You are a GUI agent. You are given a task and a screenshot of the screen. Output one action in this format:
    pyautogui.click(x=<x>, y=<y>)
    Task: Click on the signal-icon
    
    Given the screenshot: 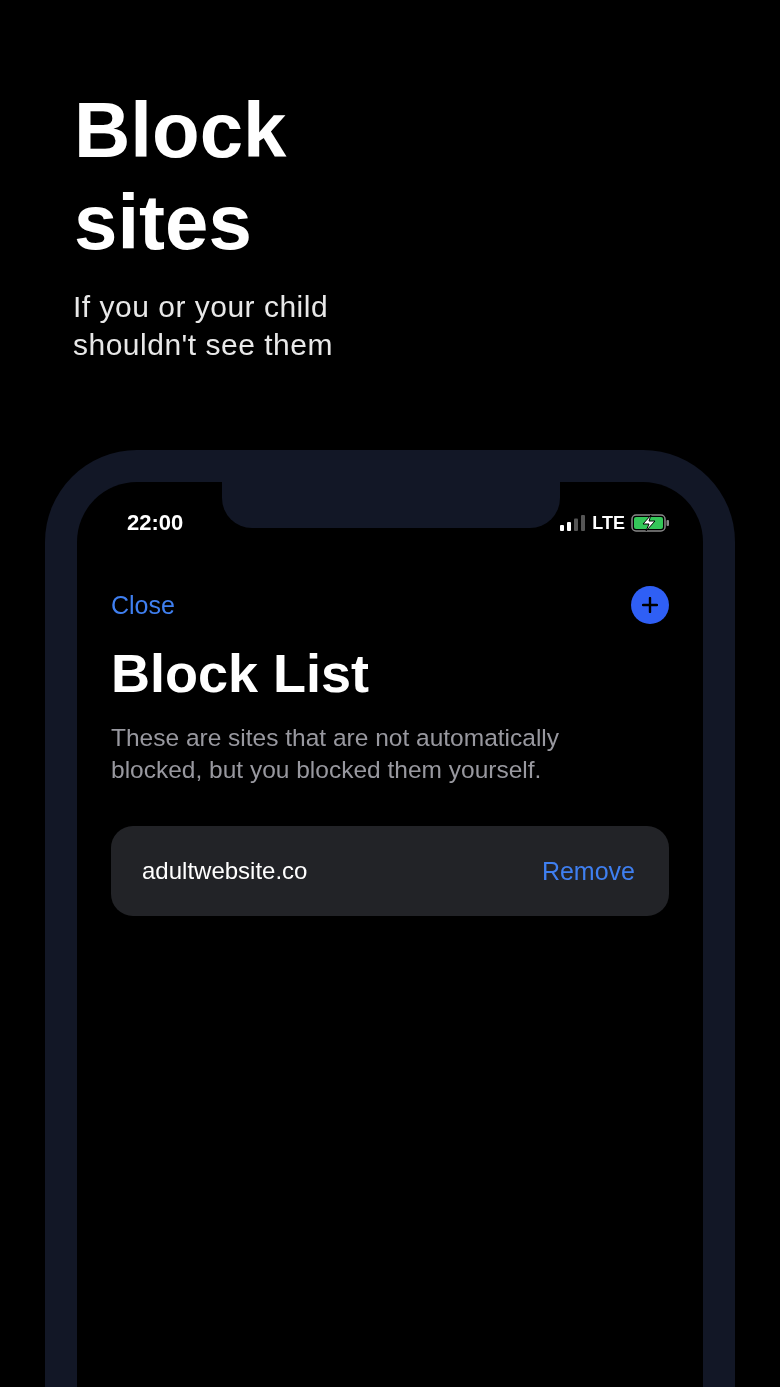 What is the action you would take?
    pyautogui.click(x=573, y=523)
    